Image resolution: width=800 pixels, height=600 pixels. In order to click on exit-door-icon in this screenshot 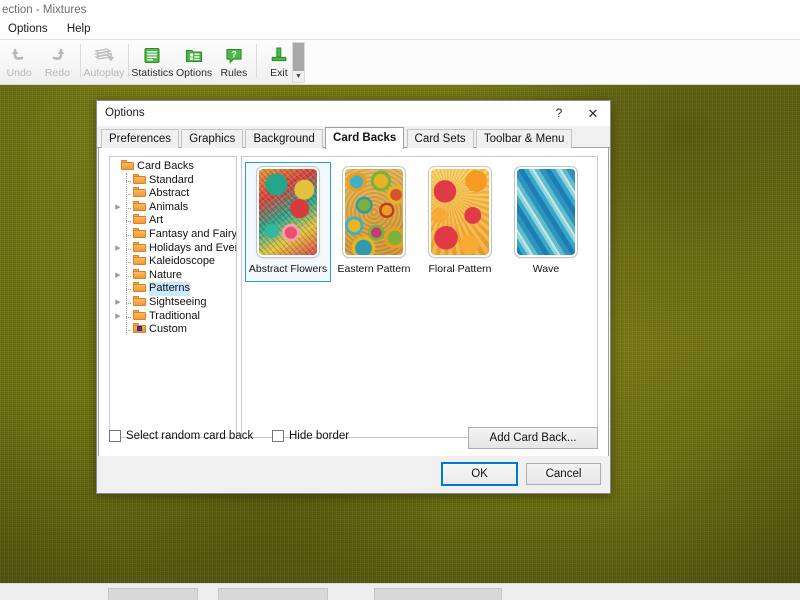, I will do `click(279, 55)`.